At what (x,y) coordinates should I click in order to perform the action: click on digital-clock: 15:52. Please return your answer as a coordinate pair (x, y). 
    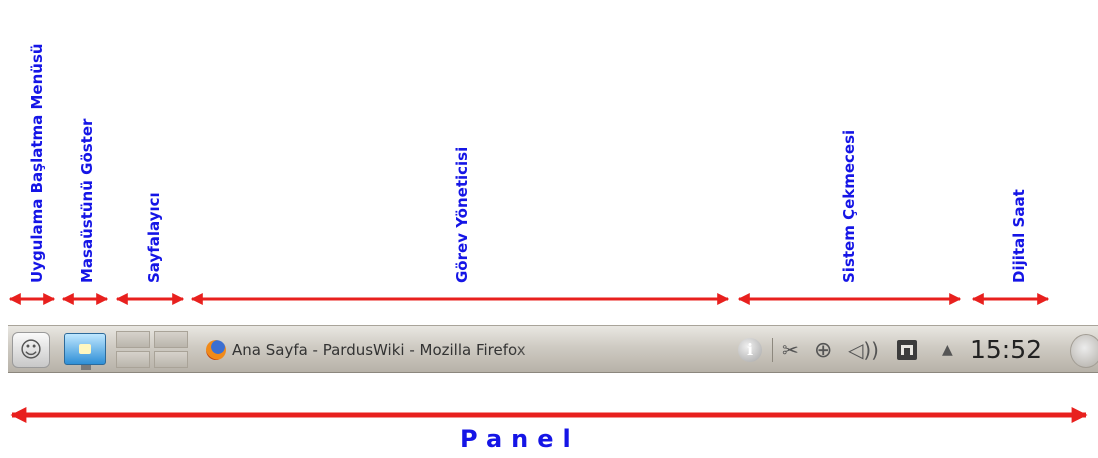
    Looking at the image, I should click on (1006, 350).